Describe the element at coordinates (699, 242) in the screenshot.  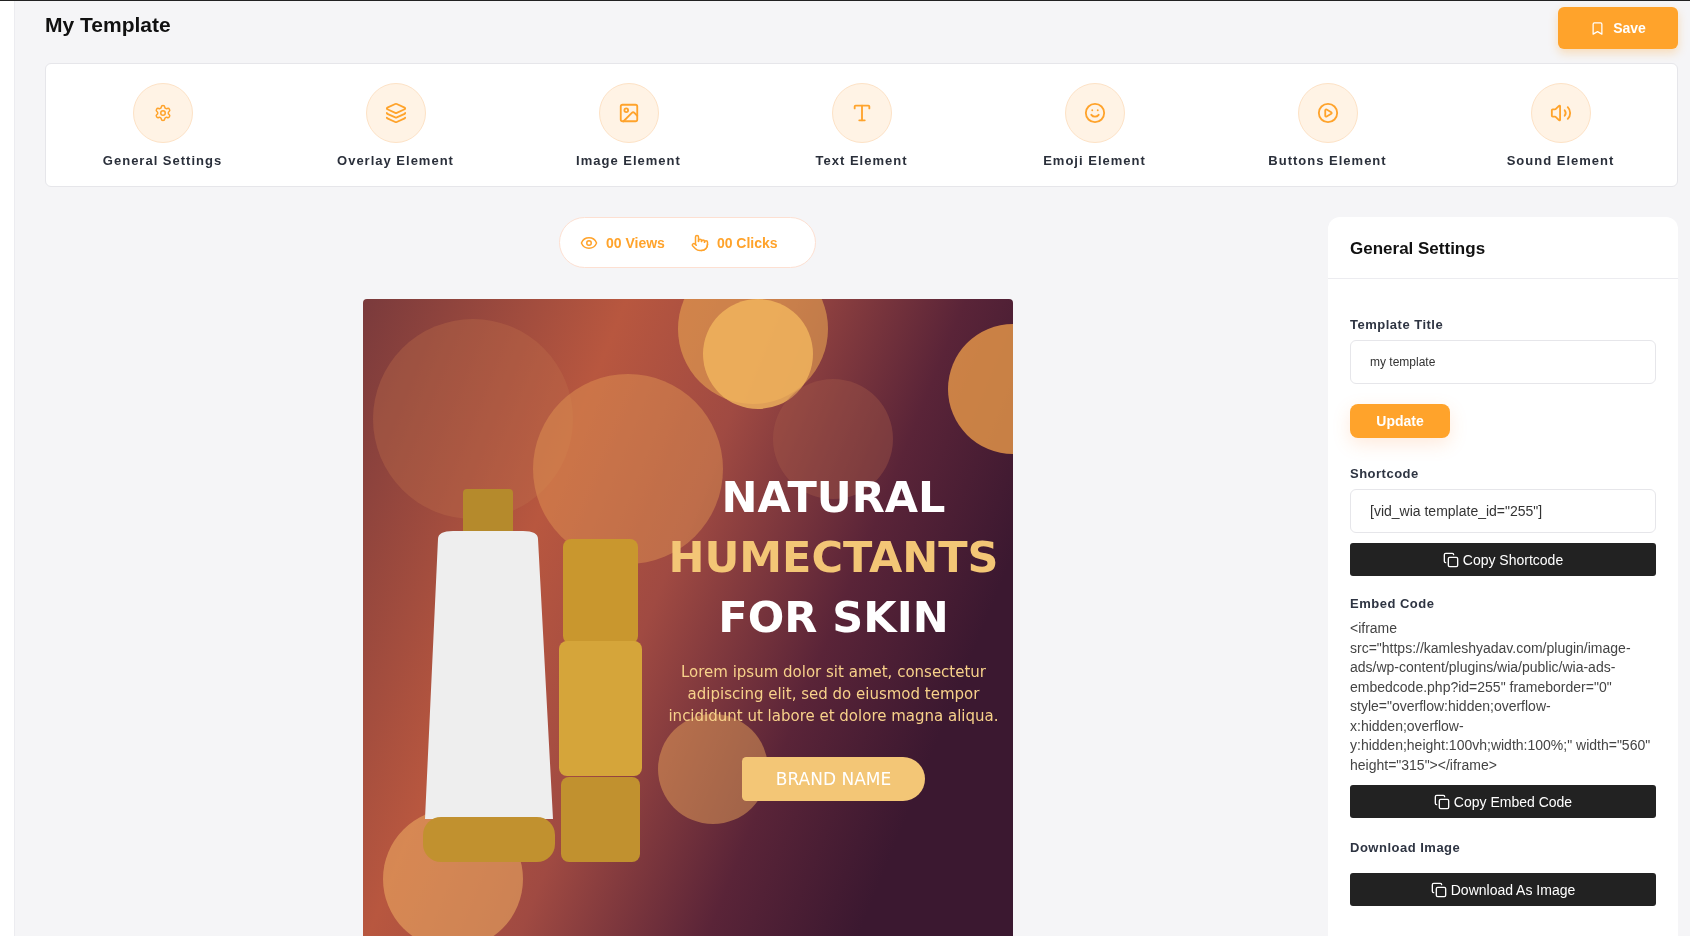
I see `pointer-hand-icon` at that location.